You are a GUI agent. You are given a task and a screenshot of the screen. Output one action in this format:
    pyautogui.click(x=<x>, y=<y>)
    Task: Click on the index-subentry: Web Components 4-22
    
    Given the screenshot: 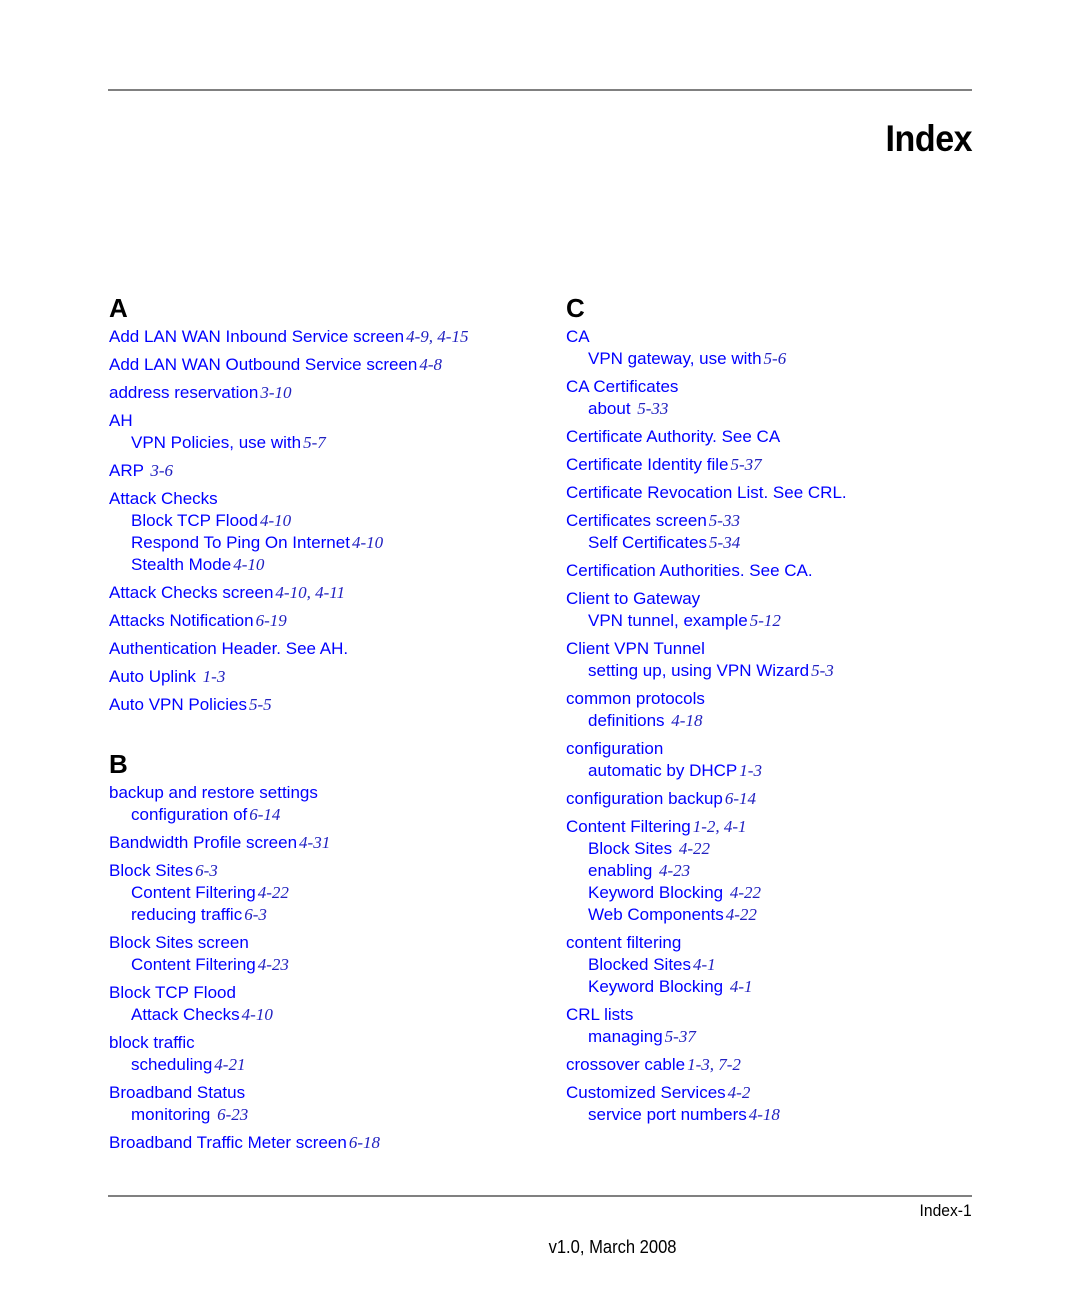 What is the action you would take?
    pyautogui.click(x=776, y=915)
    